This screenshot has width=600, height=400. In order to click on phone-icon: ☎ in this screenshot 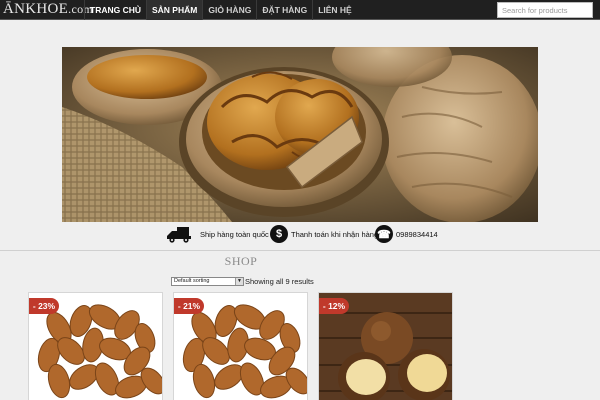, I will do `click(384, 234)`.